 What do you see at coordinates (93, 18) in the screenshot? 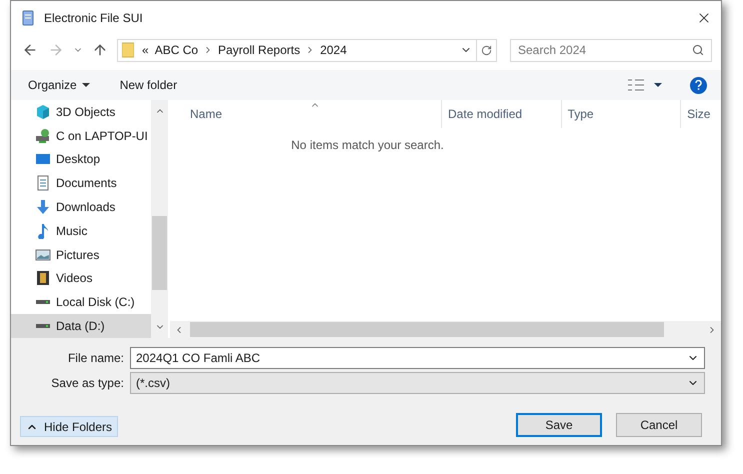
I see `window-title: Electronic File SUI` at bounding box center [93, 18].